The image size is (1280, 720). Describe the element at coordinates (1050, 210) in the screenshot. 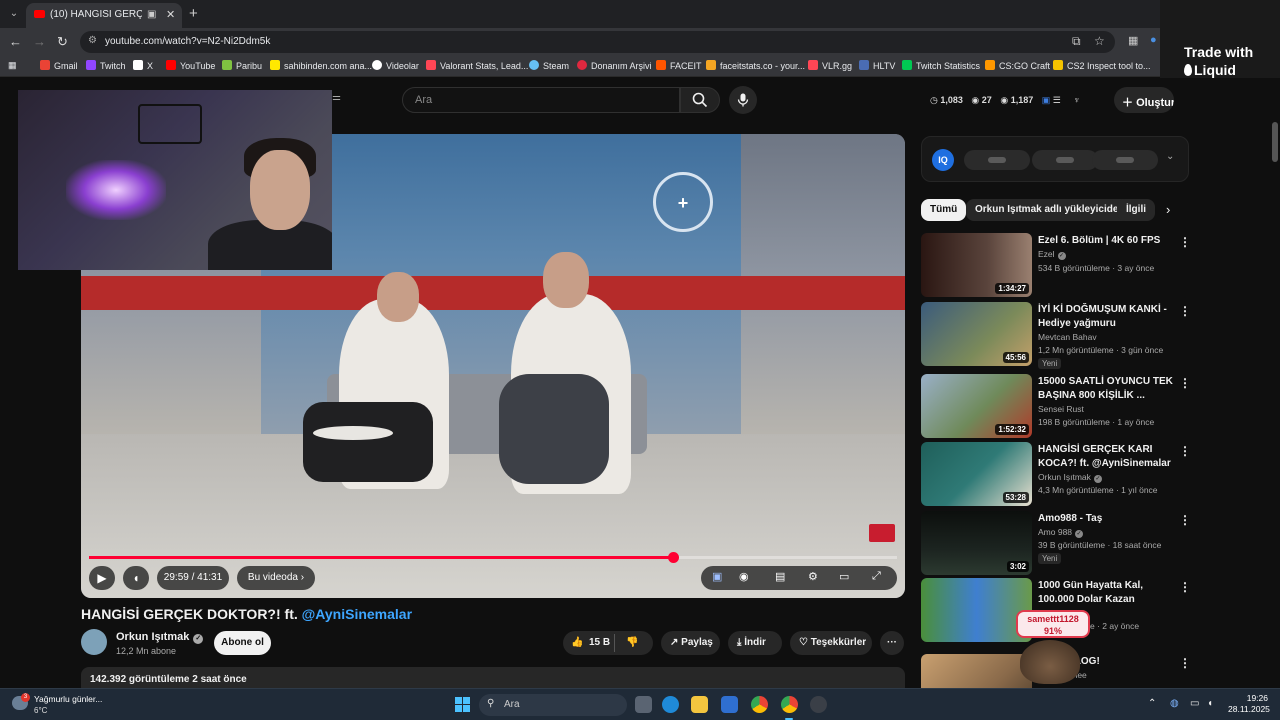

I see `chip-from-uploader: Orkun Işıtmak adlı yükleyiciden` at that location.